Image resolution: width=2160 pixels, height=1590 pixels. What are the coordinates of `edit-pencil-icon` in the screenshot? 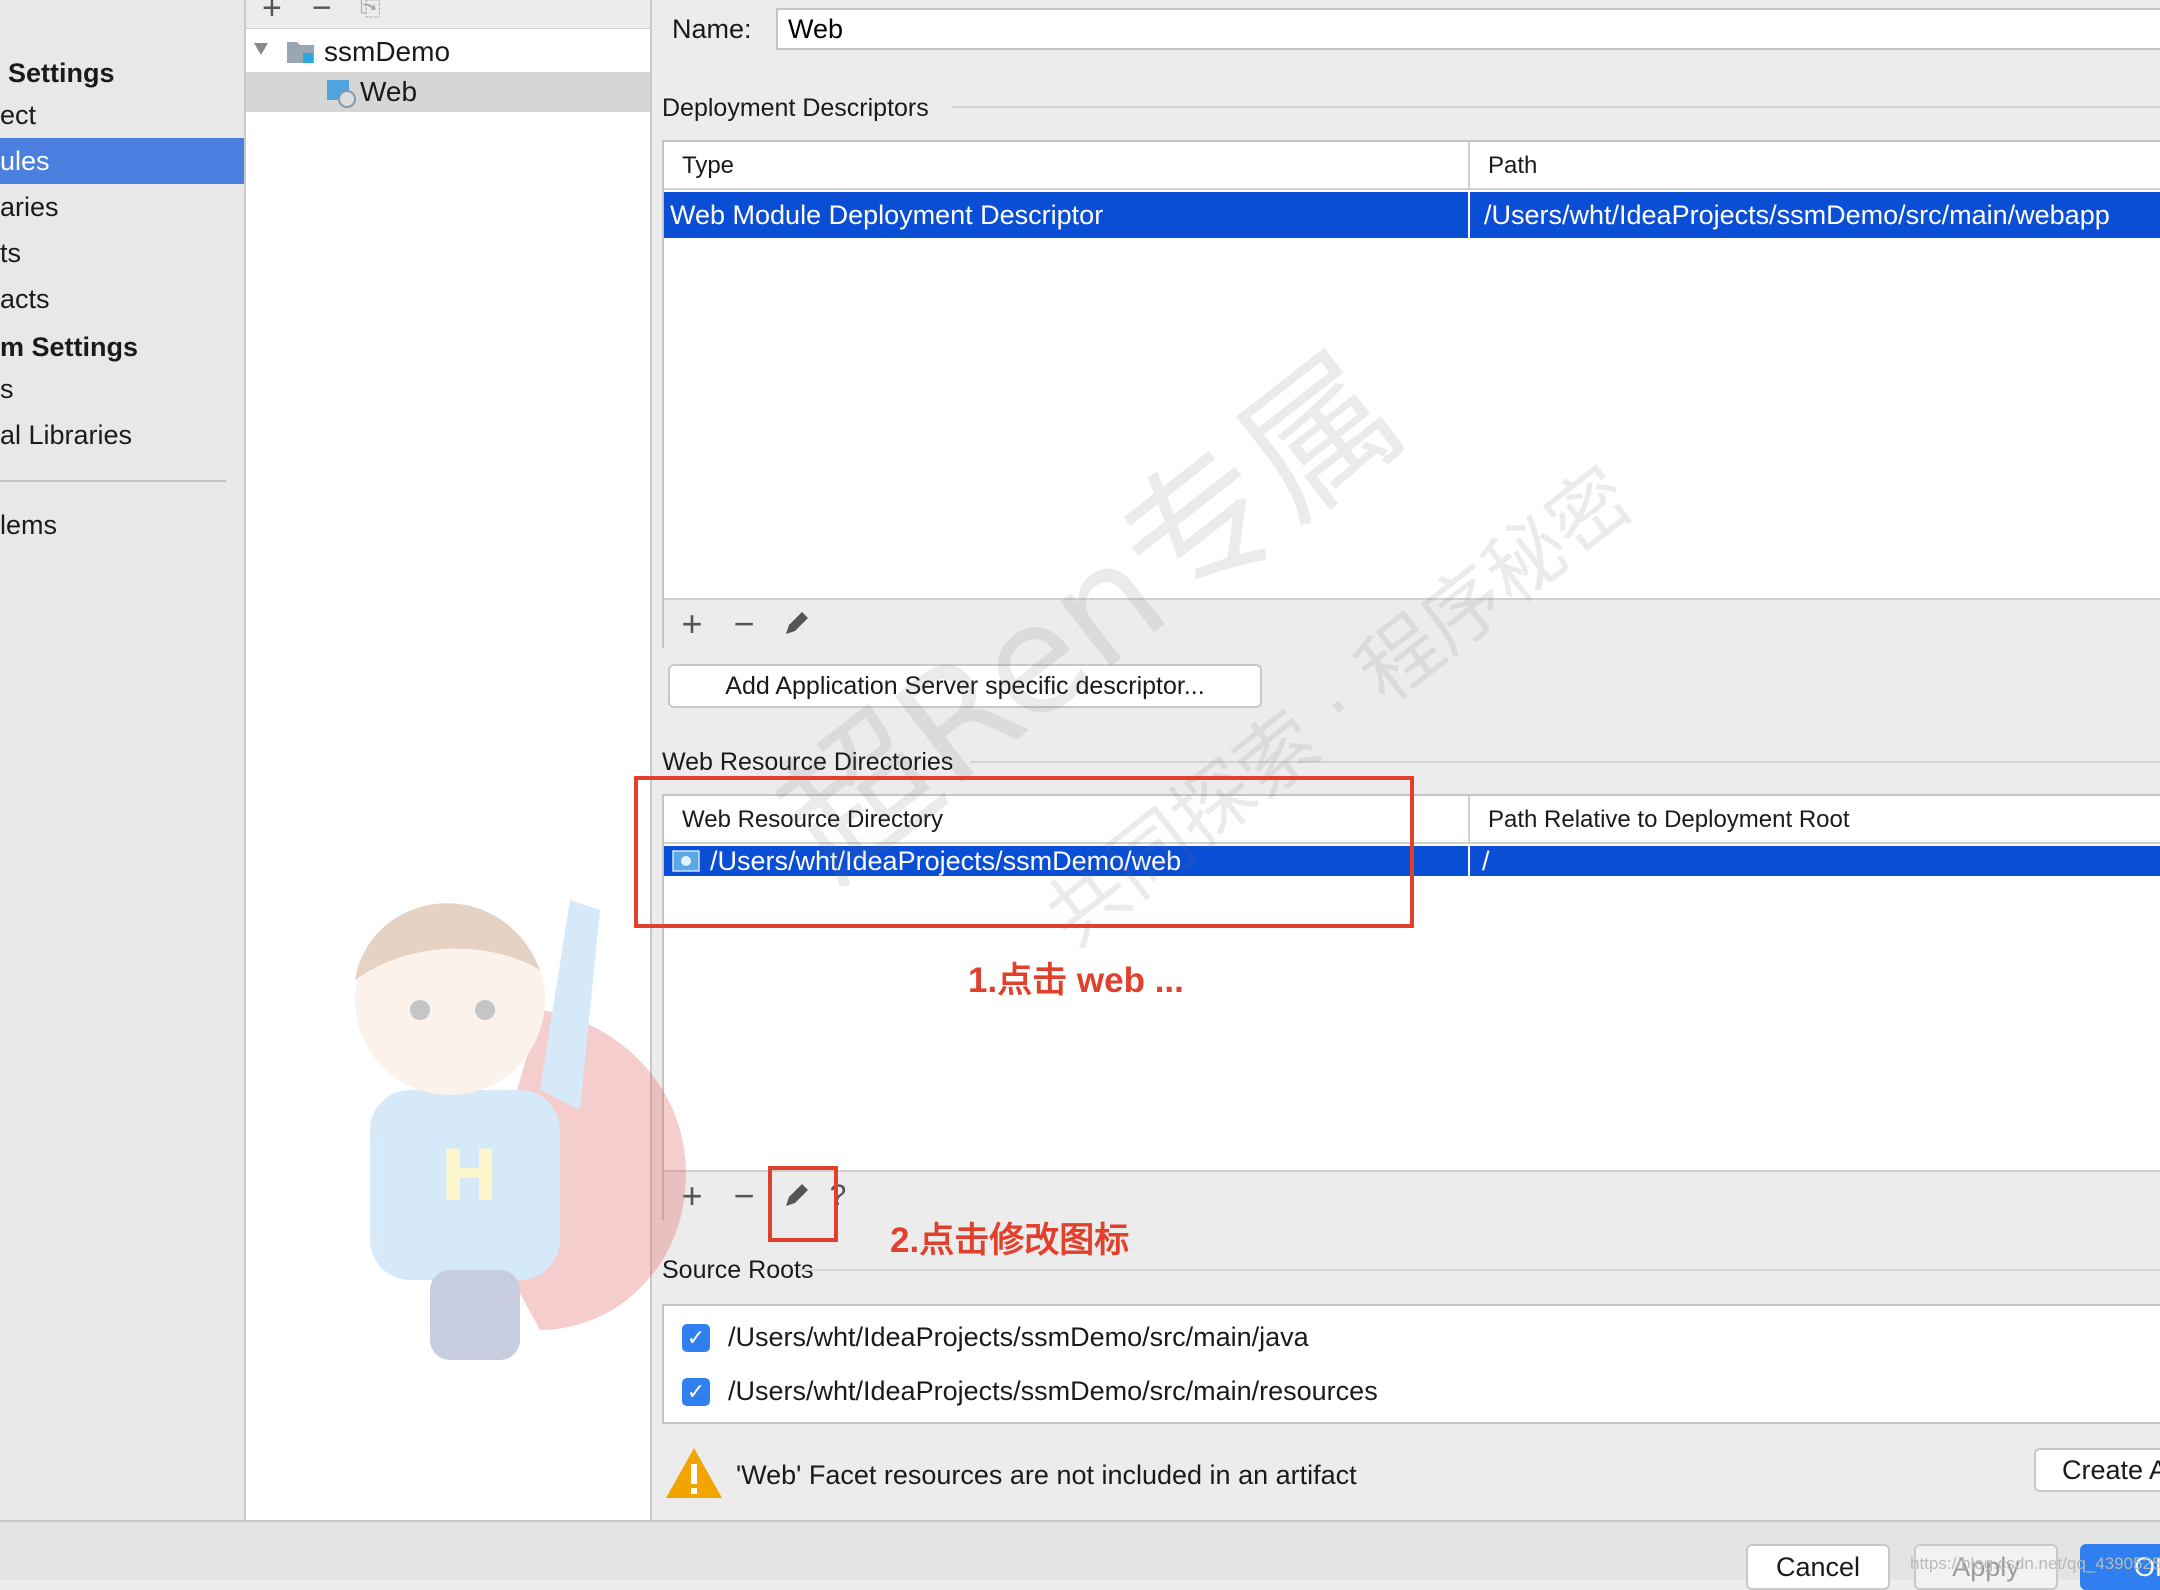 It's located at (796, 624).